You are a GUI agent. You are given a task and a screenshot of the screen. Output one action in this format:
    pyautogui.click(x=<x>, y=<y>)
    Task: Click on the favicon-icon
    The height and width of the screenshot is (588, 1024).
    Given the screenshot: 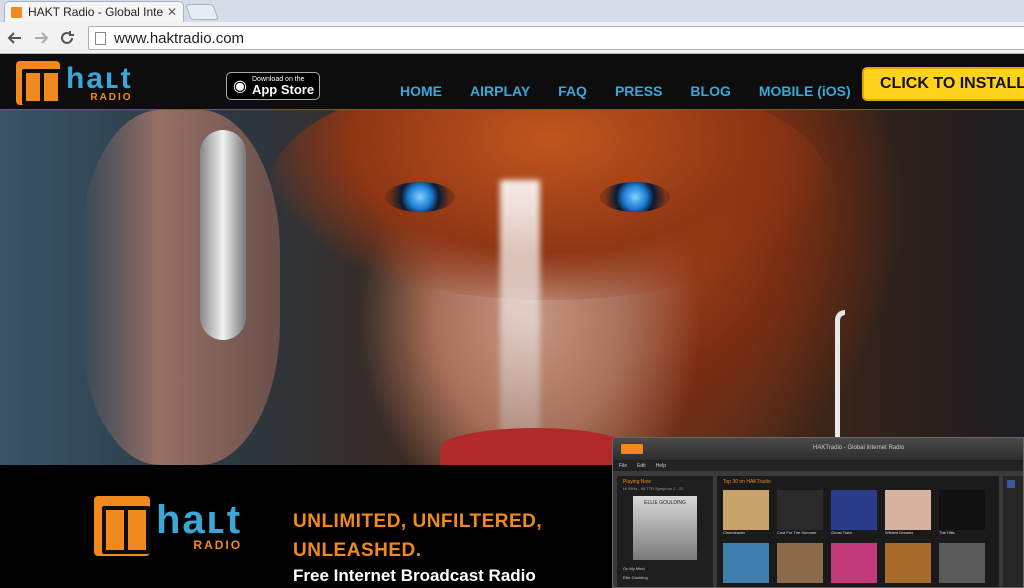 What is the action you would take?
    pyautogui.click(x=16, y=12)
    